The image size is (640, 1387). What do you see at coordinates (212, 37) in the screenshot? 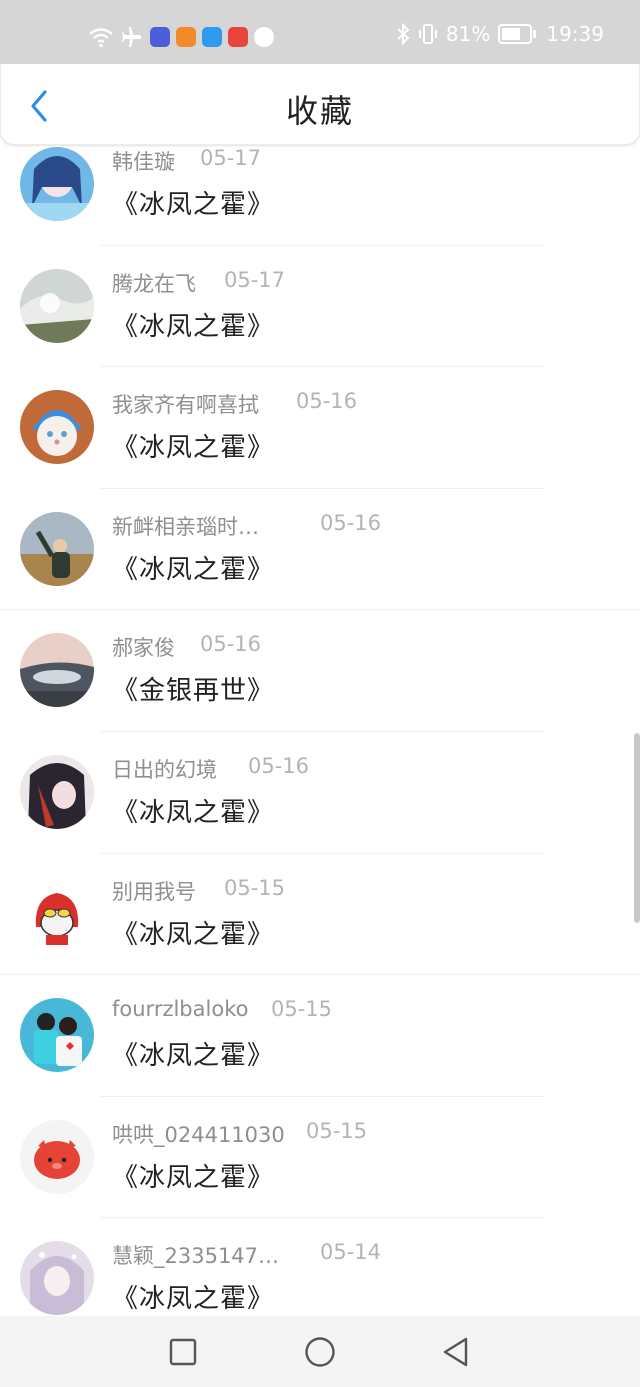
I see `search-app-icon` at bounding box center [212, 37].